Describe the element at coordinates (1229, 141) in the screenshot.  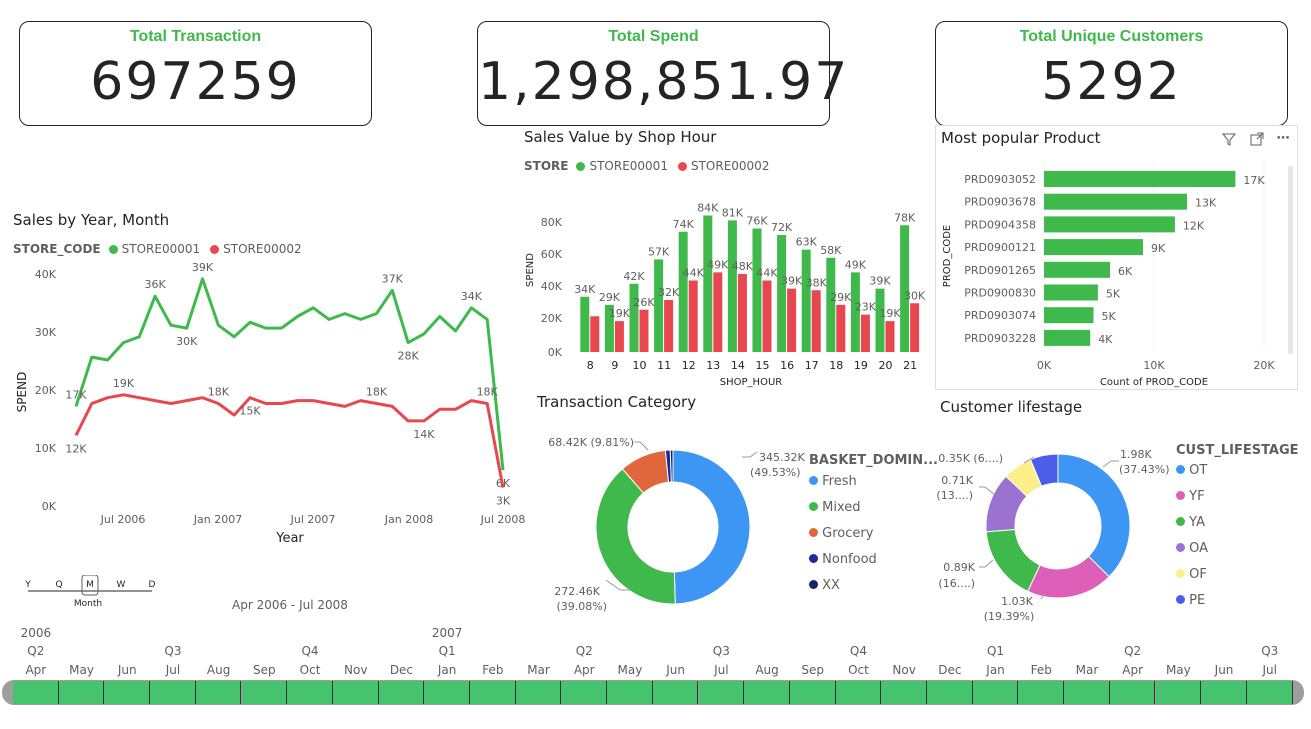
I see `filter-icon` at that location.